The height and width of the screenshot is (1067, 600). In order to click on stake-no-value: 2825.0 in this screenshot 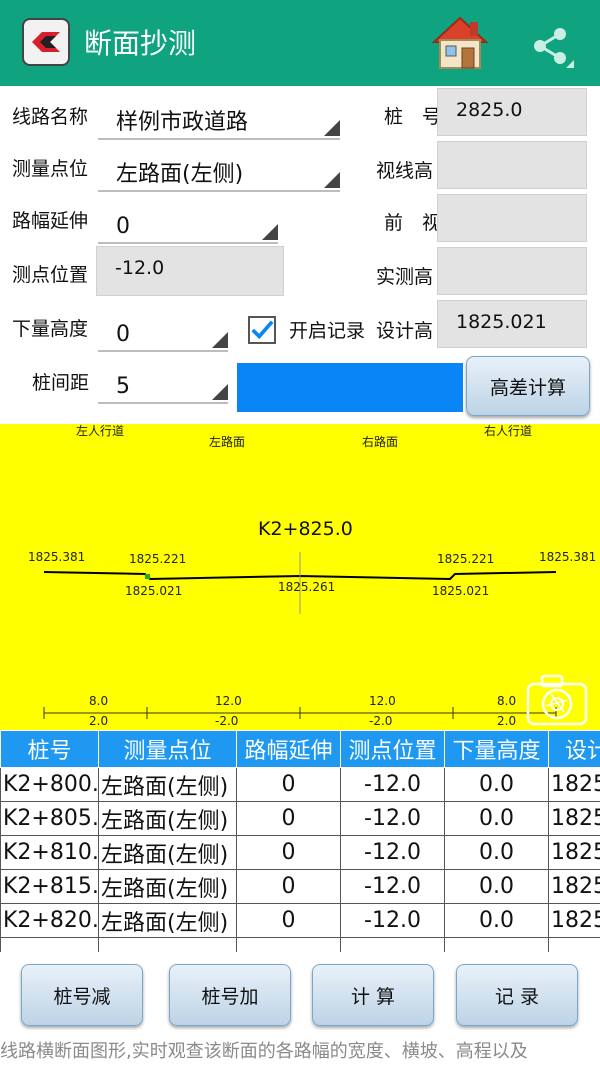, I will do `click(489, 110)`.